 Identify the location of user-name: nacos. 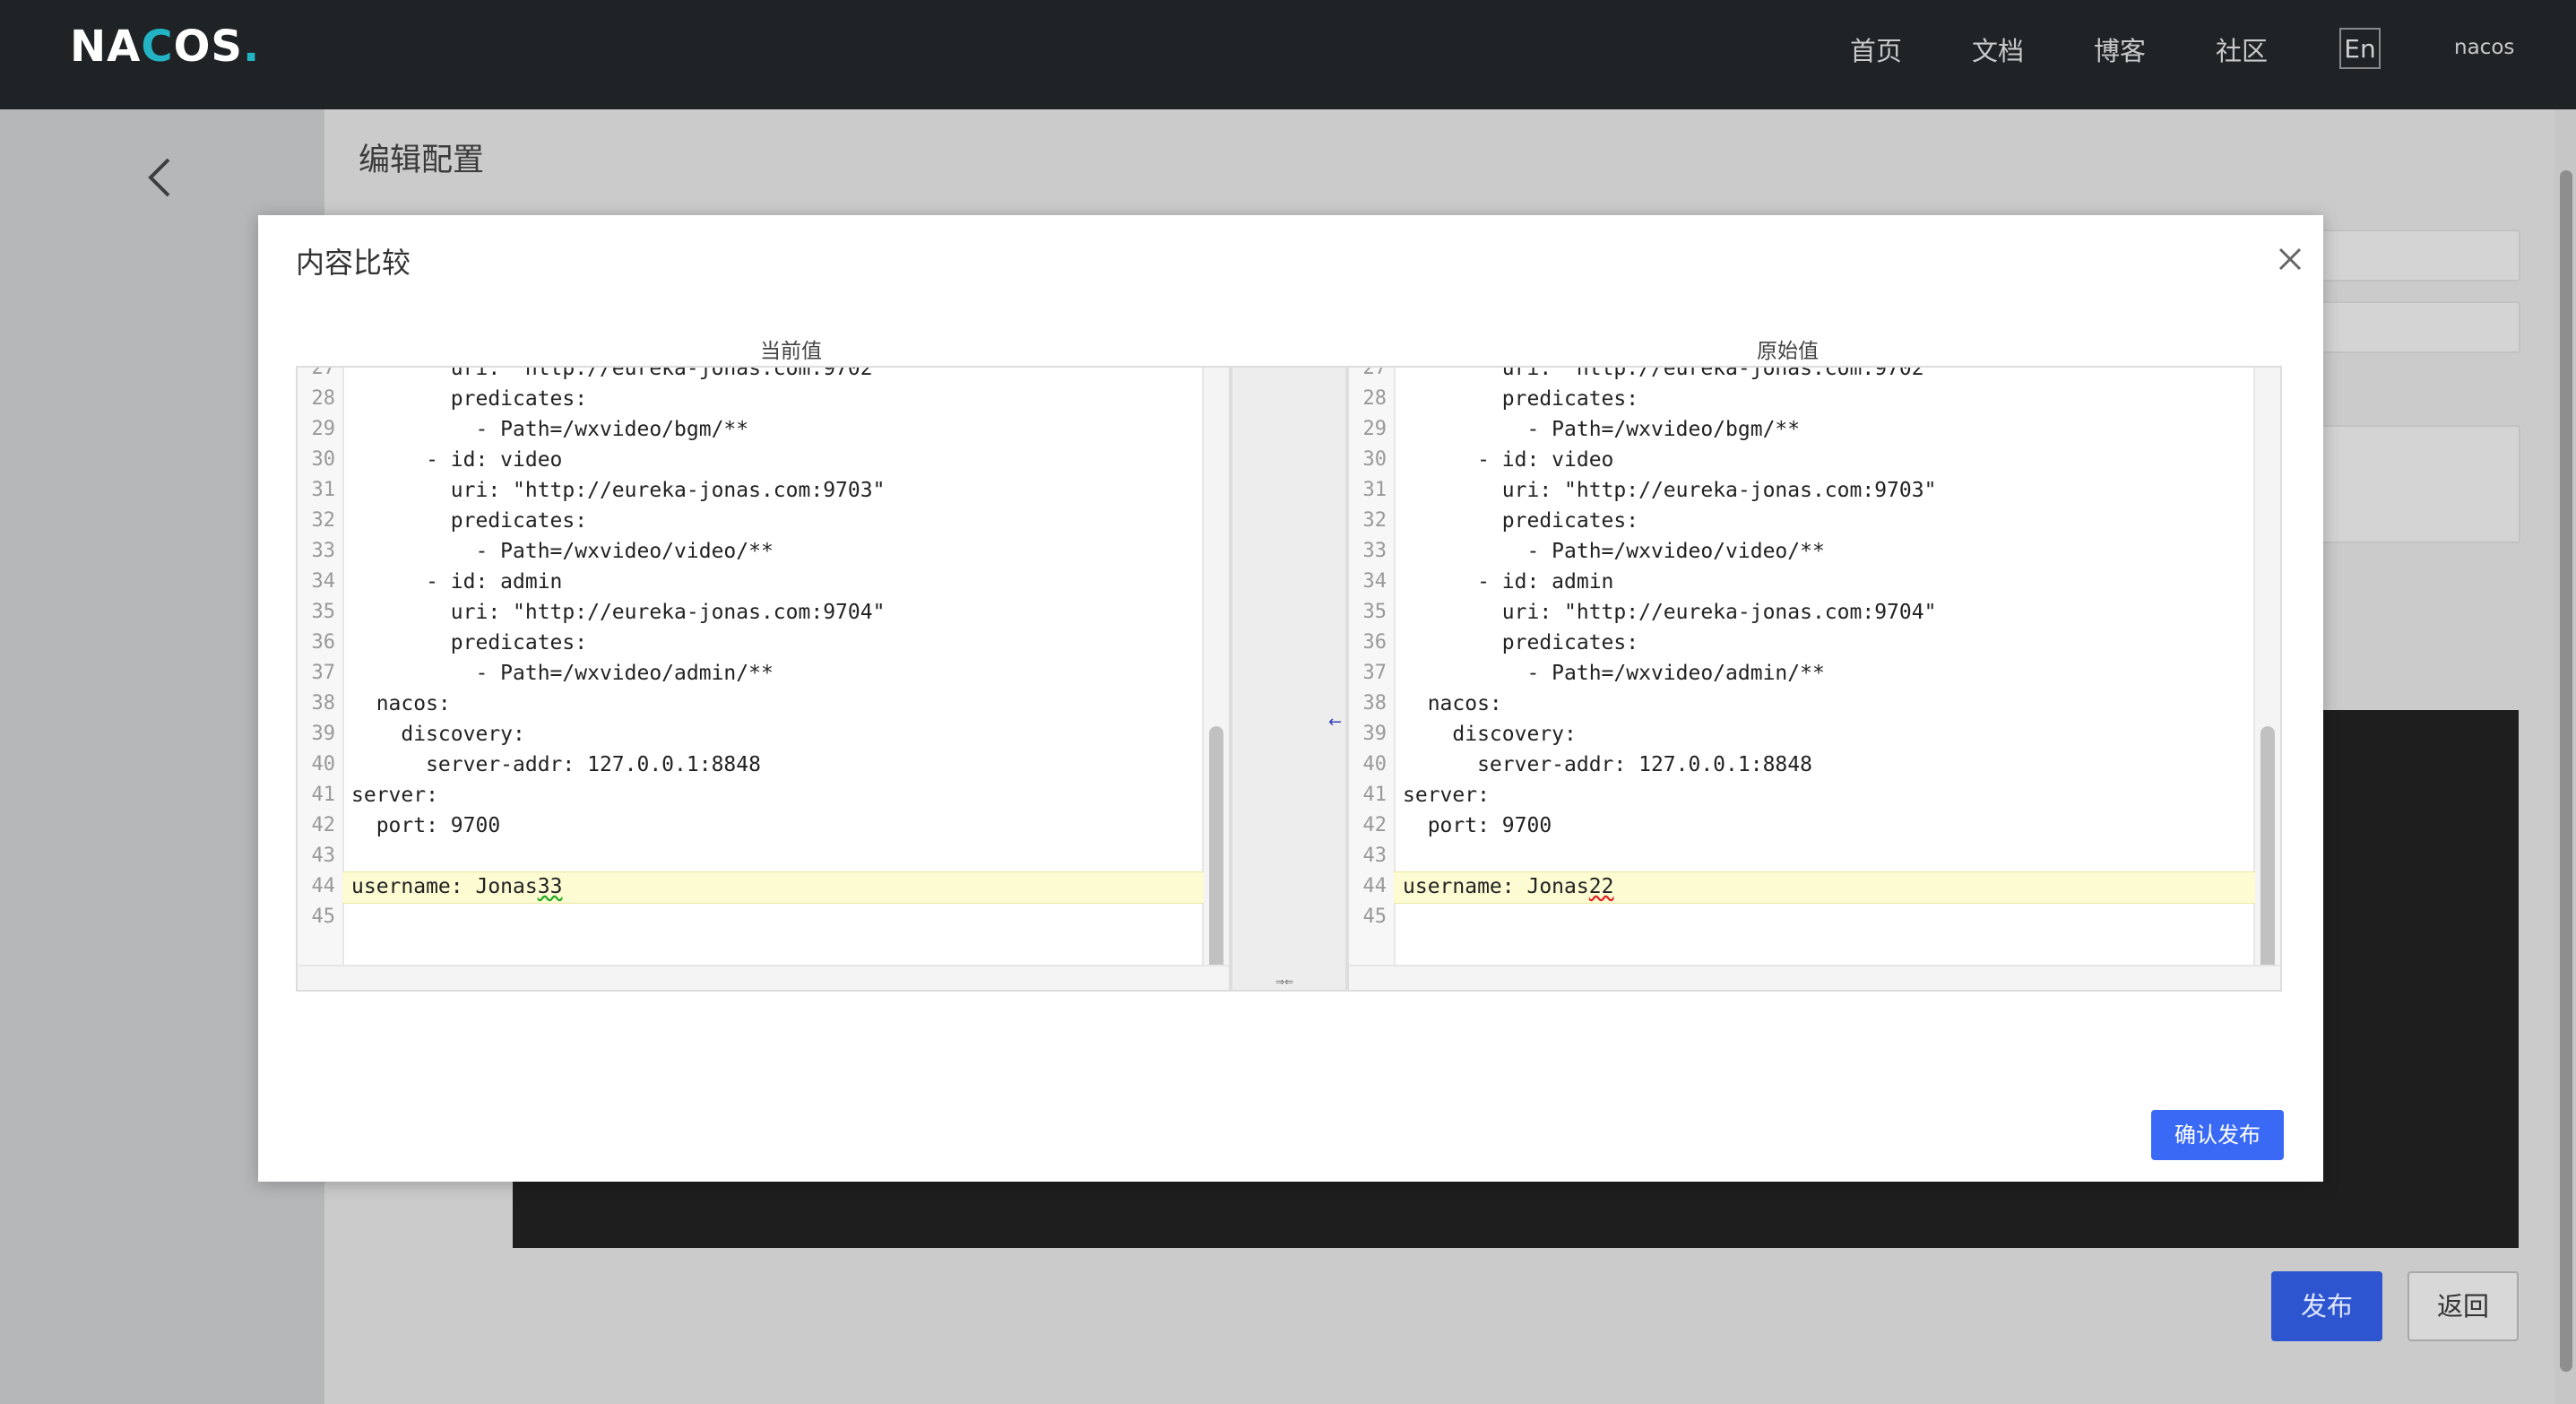
(2484, 47).